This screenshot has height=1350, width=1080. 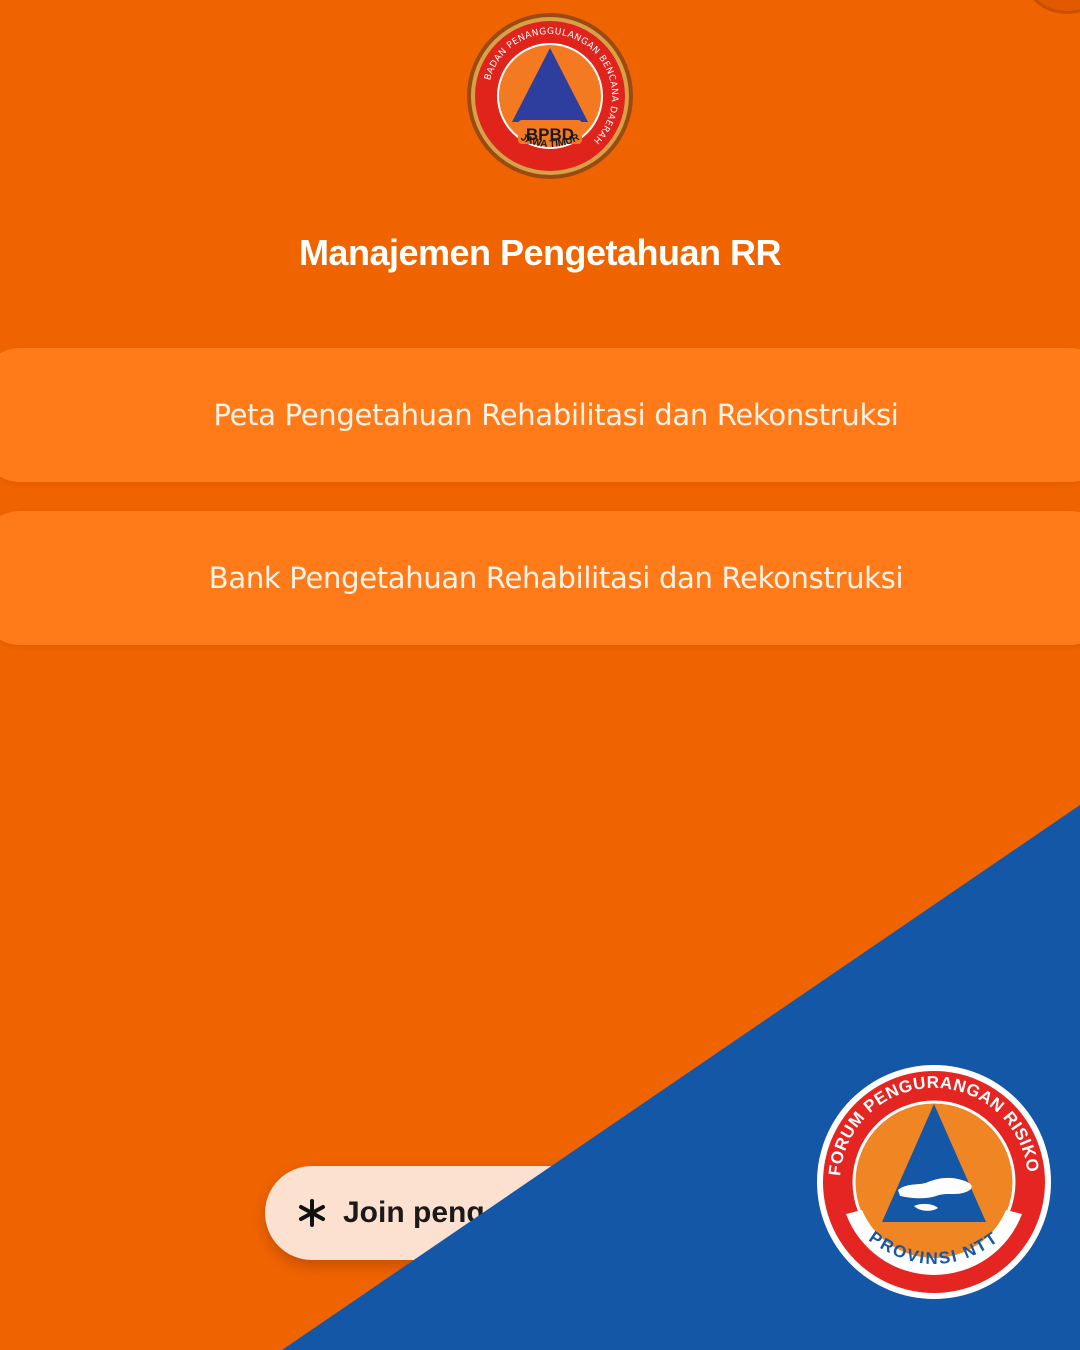 What do you see at coordinates (540, 252) in the screenshot?
I see `page-title: Manajemen Pengetahuan RR` at bounding box center [540, 252].